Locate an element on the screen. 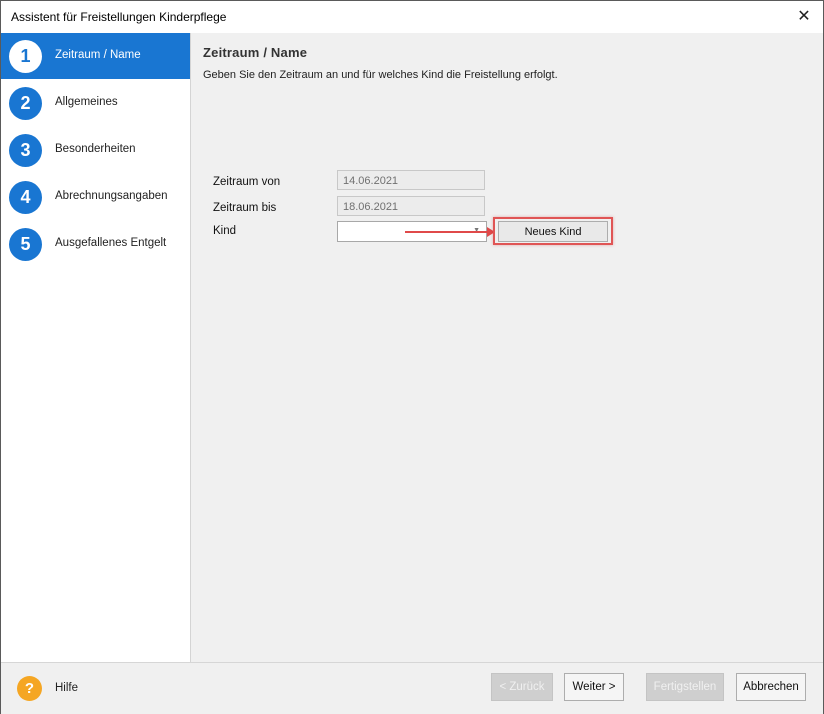  step-number-badge: 2 is located at coordinates (25, 103).